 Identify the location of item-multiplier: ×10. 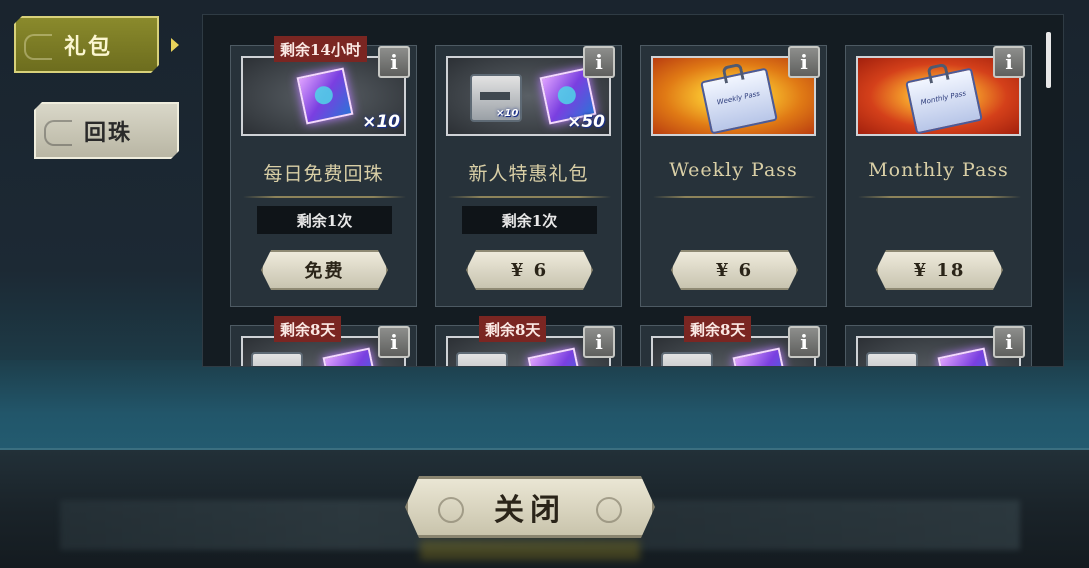
(381, 122).